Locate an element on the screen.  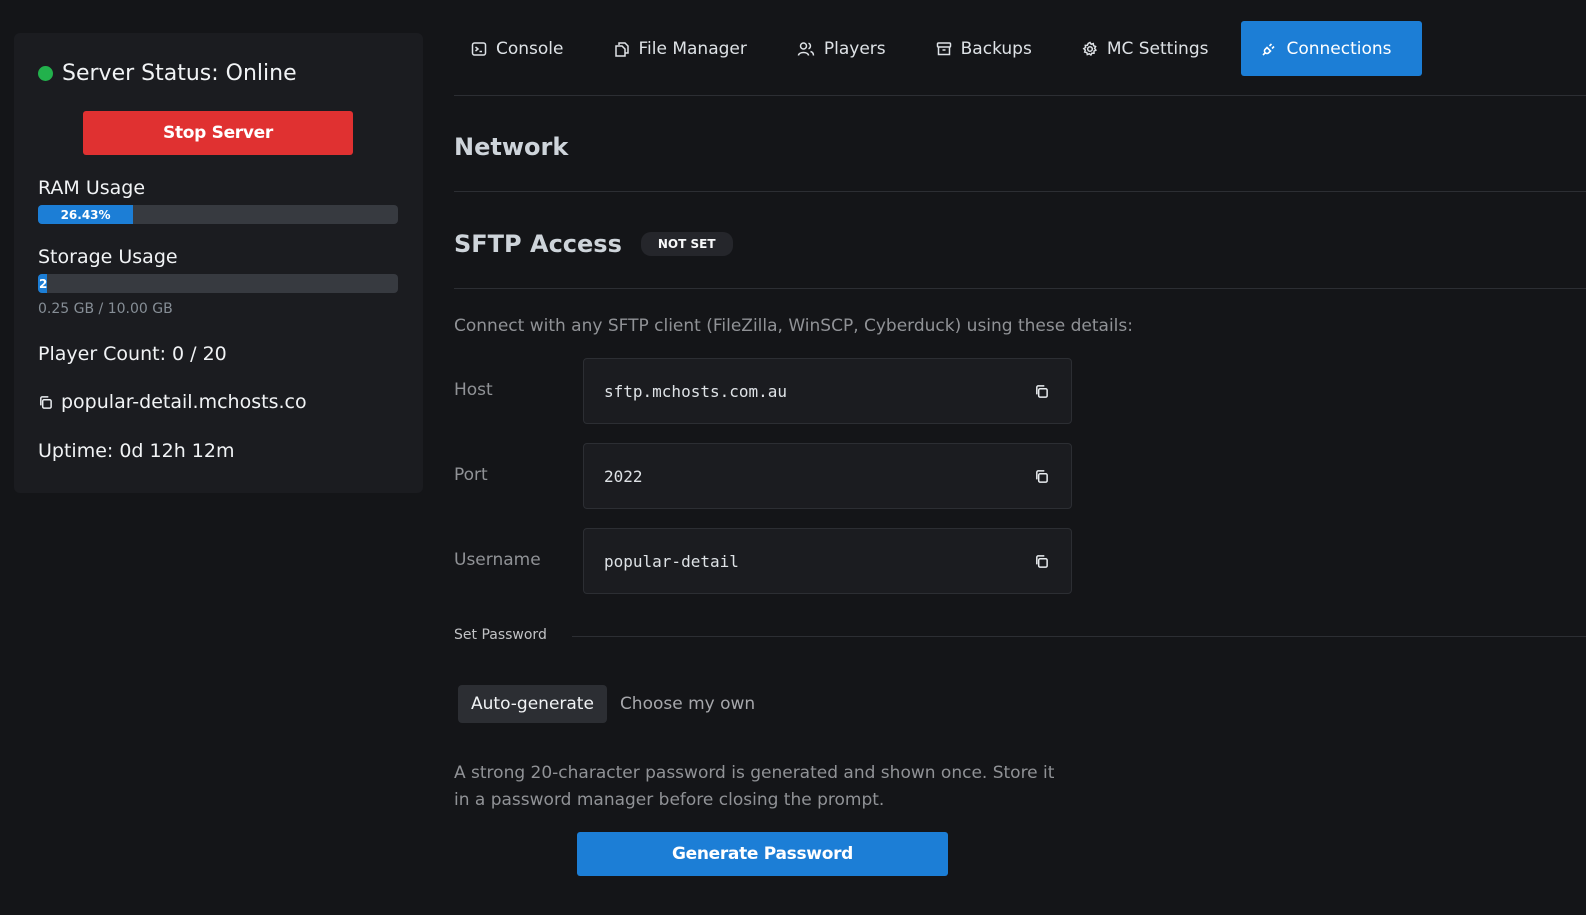
ram-usage-fill: 26.43% is located at coordinates (86, 214).